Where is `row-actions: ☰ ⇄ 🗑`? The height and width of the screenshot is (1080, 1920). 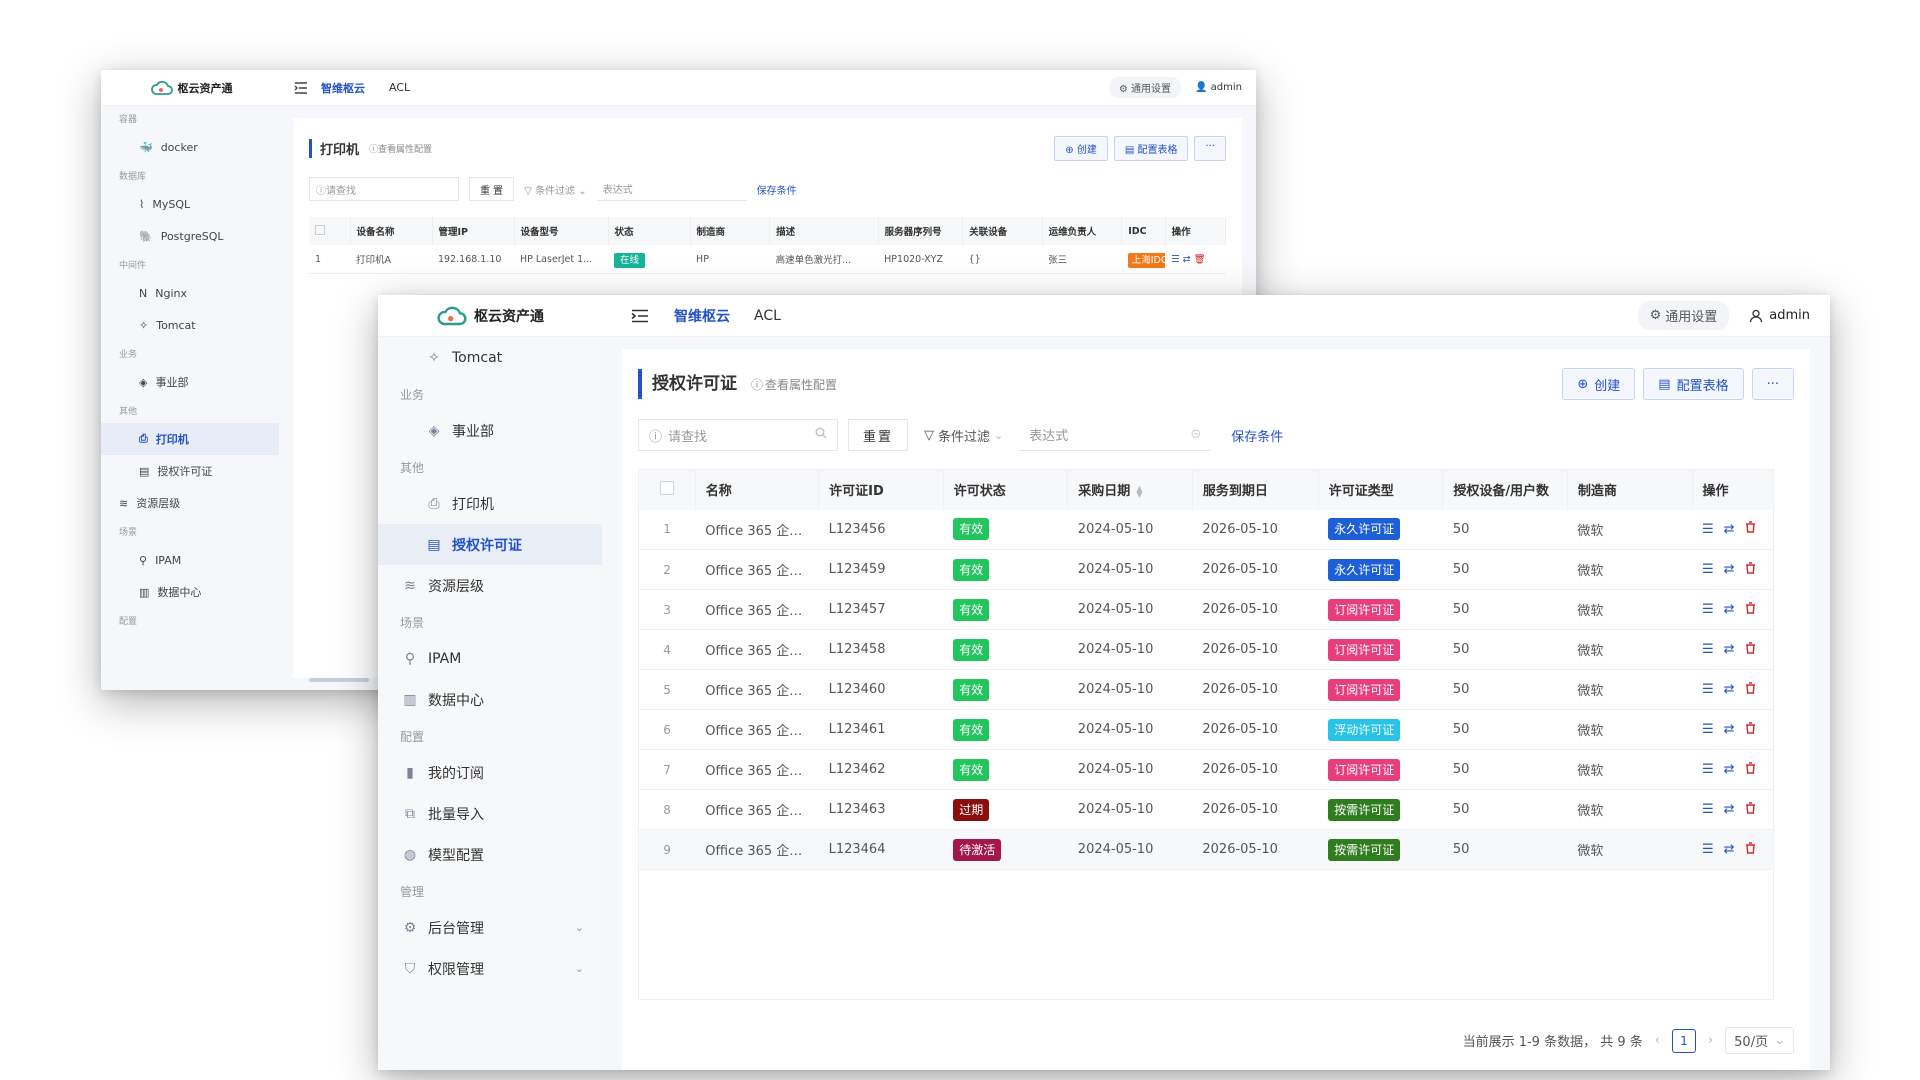 row-actions: ☰ ⇄ 🗑 is located at coordinates (1195, 259).